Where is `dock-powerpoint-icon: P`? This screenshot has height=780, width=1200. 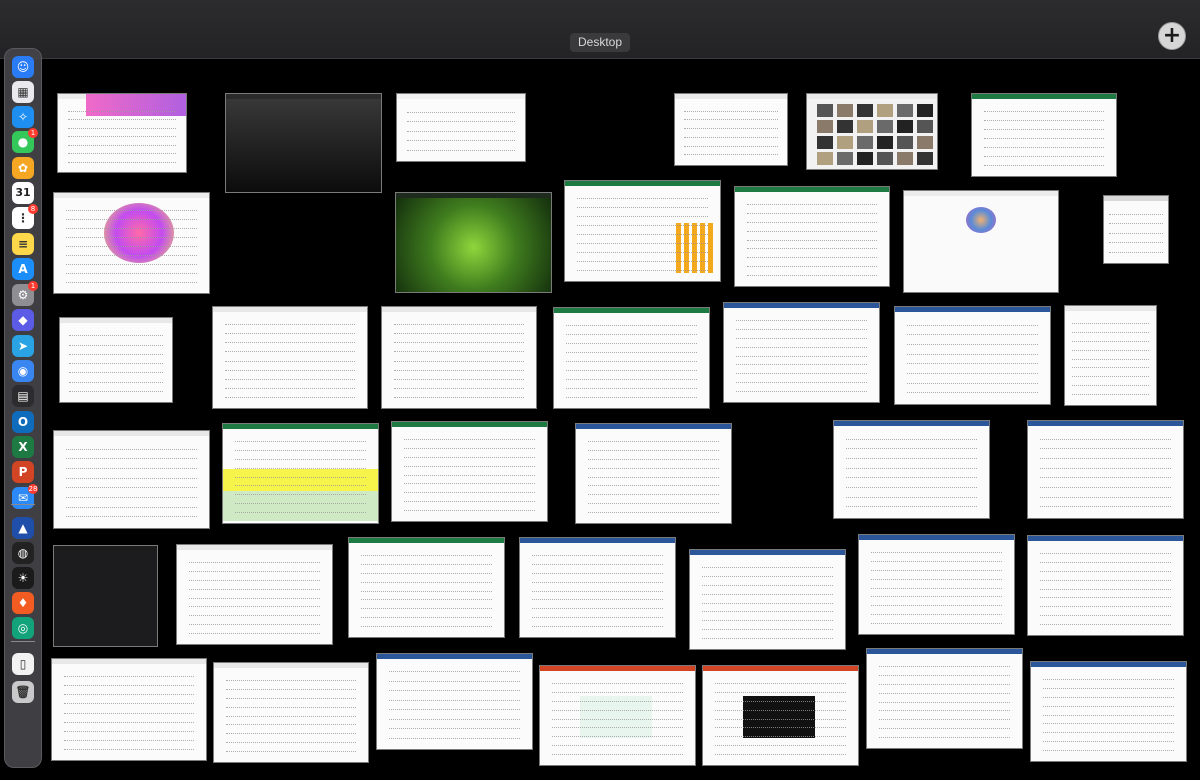
dock-powerpoint-icon: P is located at coordinates (23, 472).